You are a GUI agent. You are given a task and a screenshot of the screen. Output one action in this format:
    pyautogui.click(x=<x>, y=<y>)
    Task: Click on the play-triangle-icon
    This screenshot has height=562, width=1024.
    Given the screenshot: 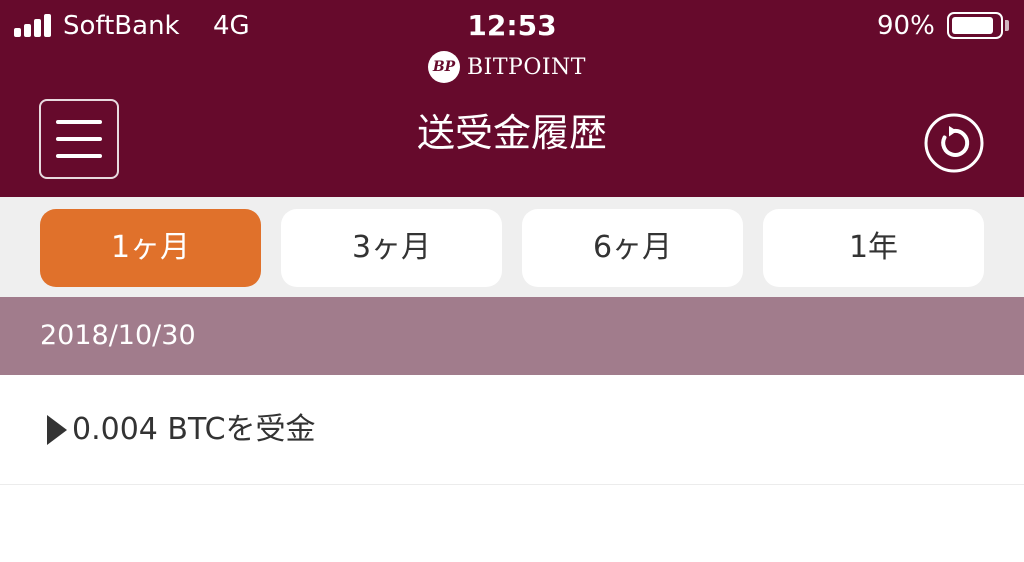 What is the action you would take?
    pyautogui.click(x=57, y=430)
    